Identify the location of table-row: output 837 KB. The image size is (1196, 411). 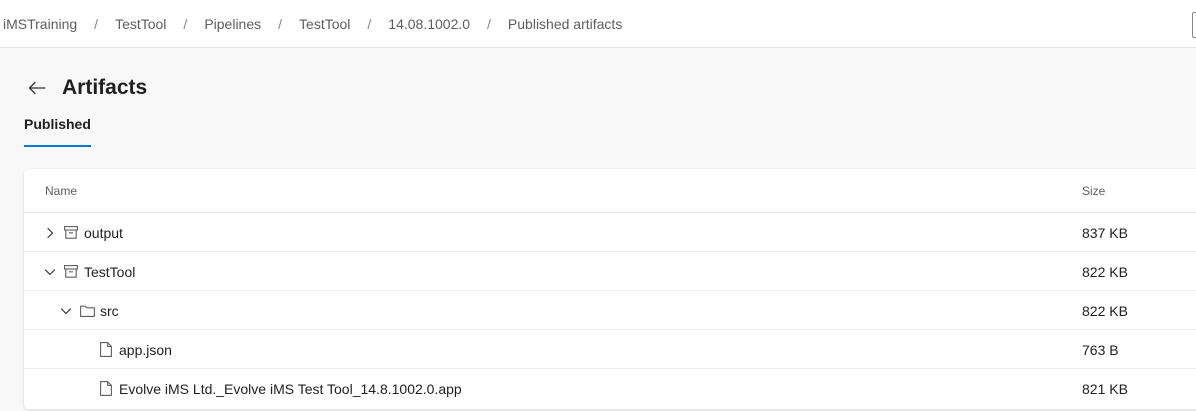
(610, 232).